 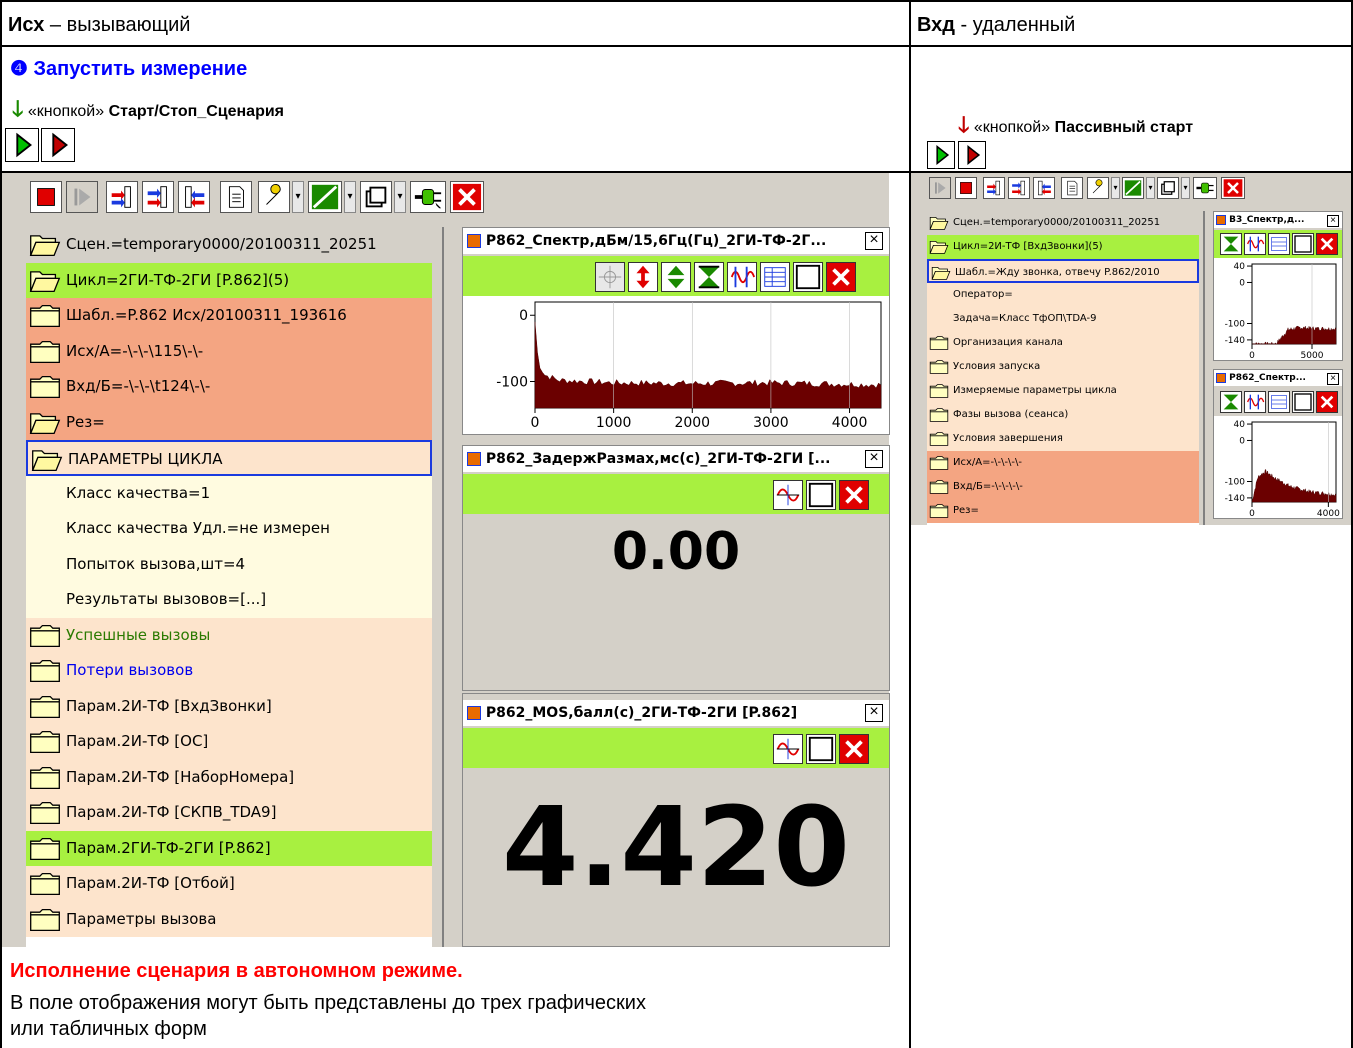 I want to click on tree-item-row: Попыток вызова,шт=4, so click(x=229, y=564).